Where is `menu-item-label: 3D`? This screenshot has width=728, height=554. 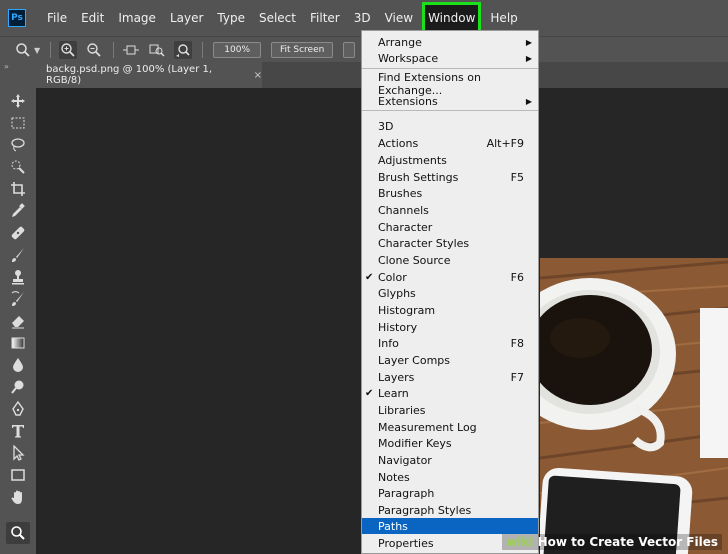
menu-item-label: 3D is located at coordinates (386, 126).